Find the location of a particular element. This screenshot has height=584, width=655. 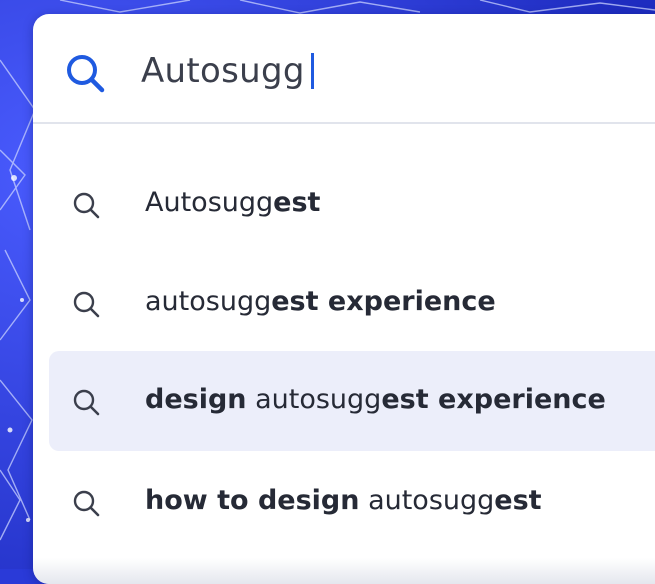

suggestion-label: how to design autosuggest is located at coordinates (343, 500).